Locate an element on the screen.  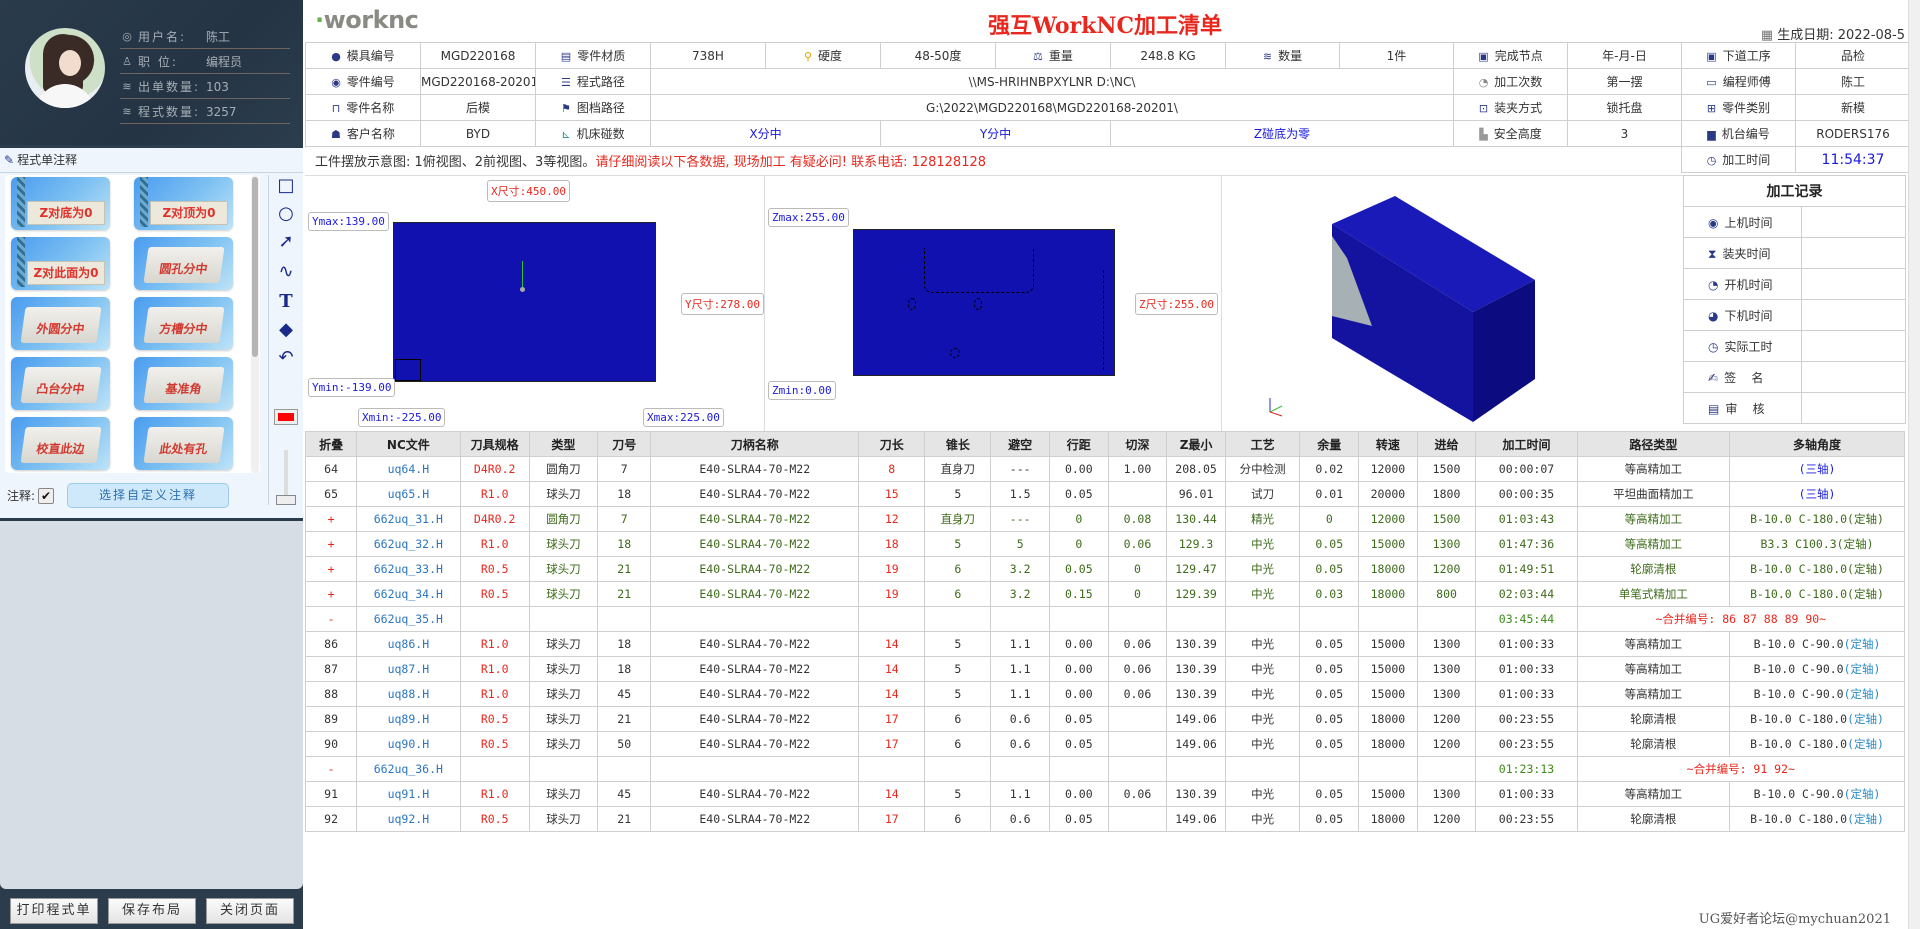
circle-icon: ○ is located at coordinates (286, 214).